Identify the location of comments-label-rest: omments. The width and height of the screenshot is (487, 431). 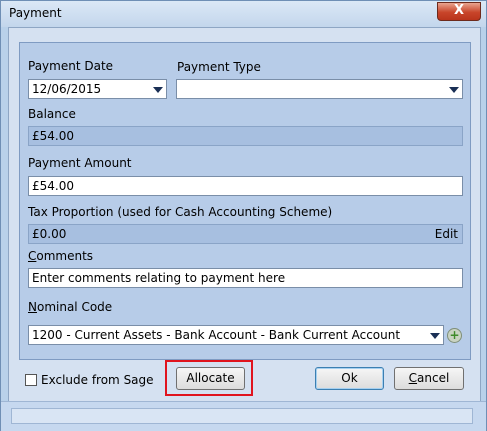
(65, 256).